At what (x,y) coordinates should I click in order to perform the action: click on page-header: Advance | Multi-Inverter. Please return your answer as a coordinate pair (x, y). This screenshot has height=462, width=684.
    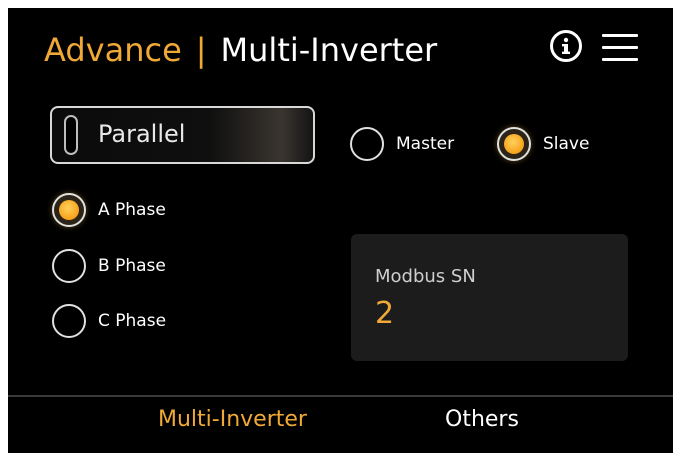
    Looking at the image, I should click on (240, 50).